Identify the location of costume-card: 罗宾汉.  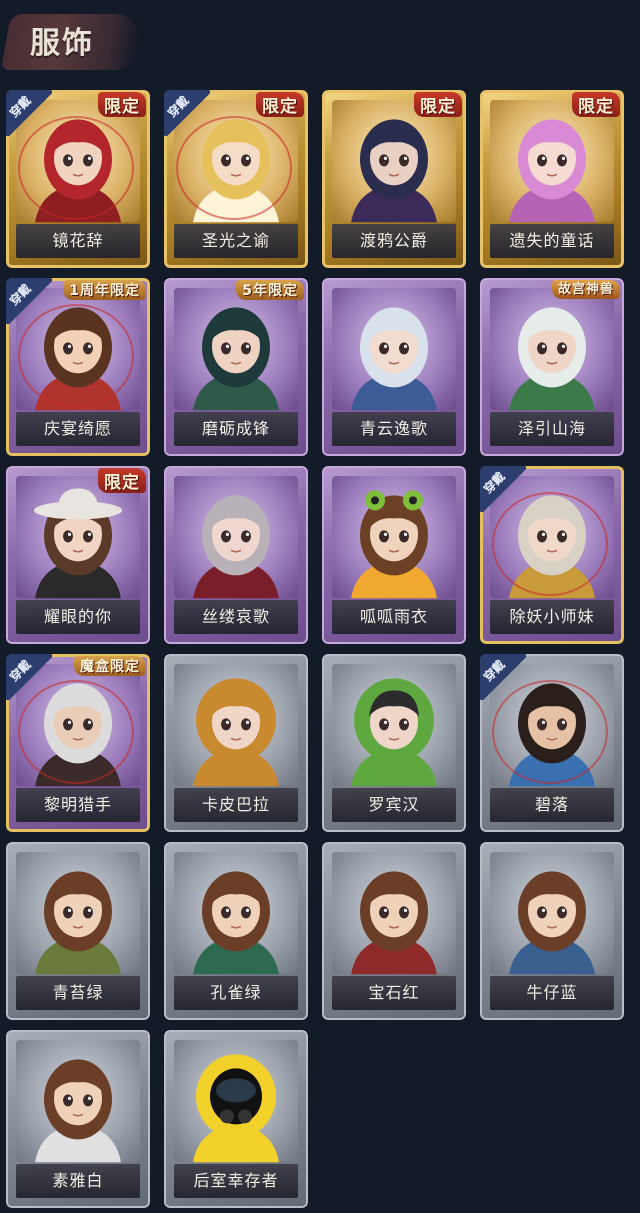
(394, 743).